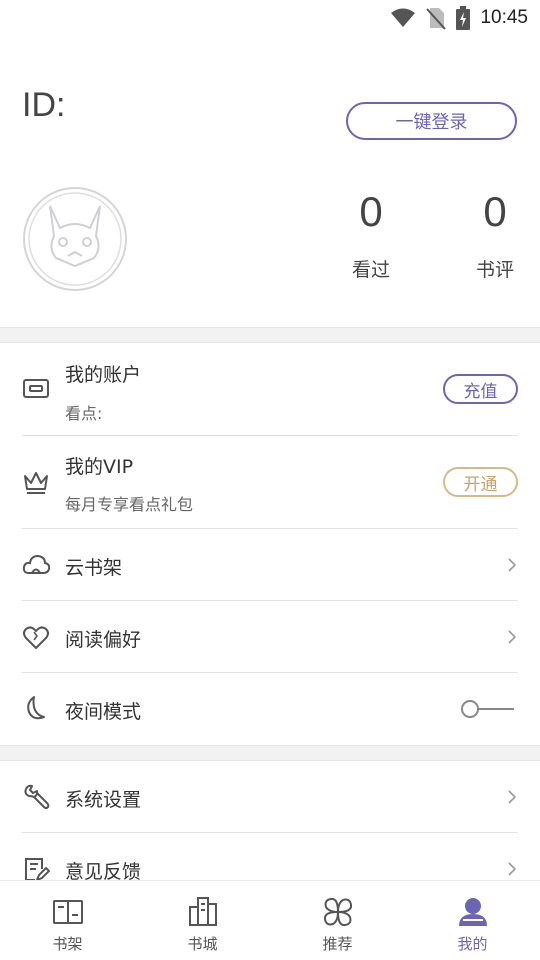  What do you see at coordinates (129, 504) in the screenshot?
I see `vip-subtitle: 每月专享看点礼包` at bounding box center [129, 504].